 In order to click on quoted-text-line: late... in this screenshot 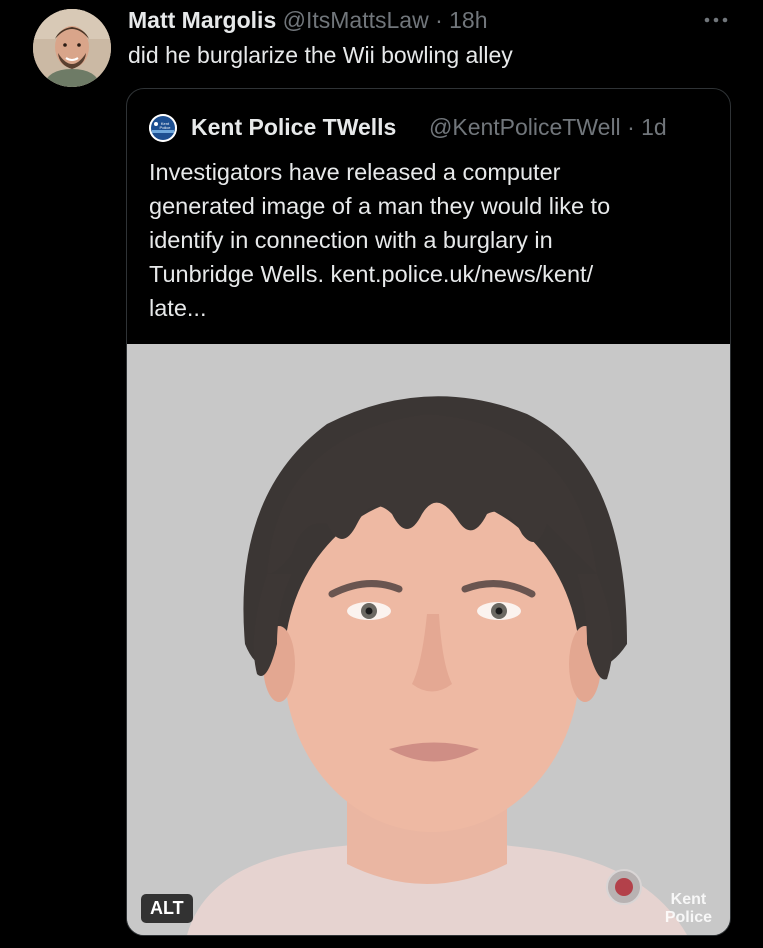, I will do `click(178, 308)`.